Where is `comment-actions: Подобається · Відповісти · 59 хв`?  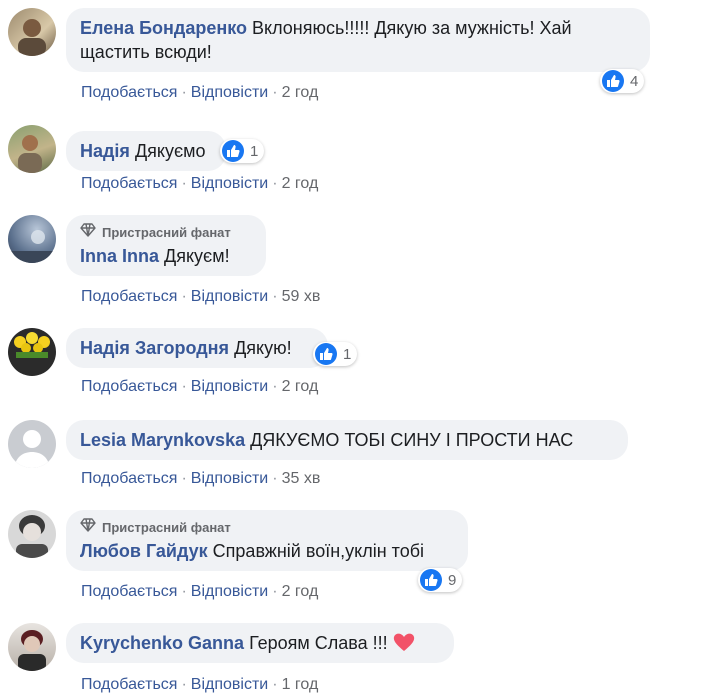
comment-actions: Подобається · Відповісти · 59 хв is located at coordinates (200, 297).